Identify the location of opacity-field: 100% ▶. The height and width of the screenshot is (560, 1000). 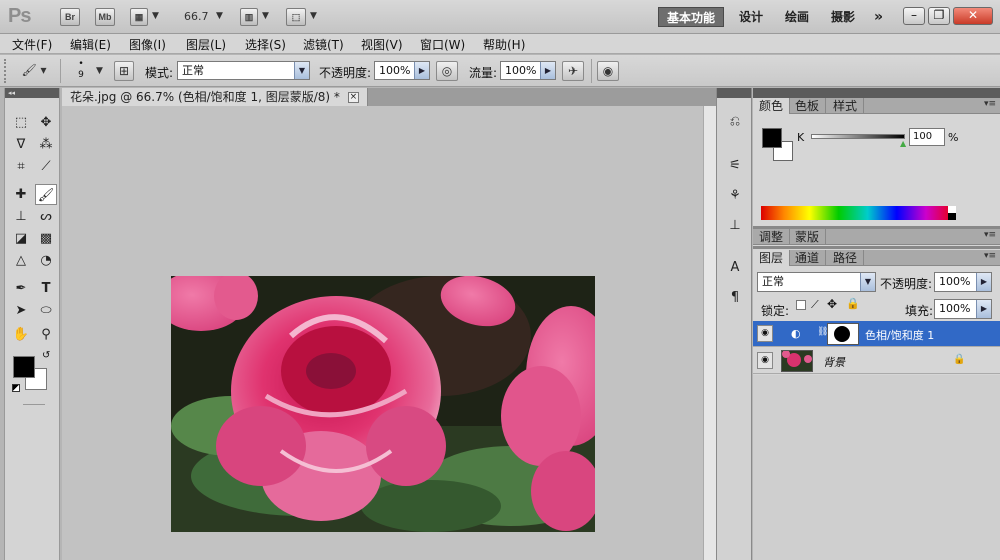
(402, 70).